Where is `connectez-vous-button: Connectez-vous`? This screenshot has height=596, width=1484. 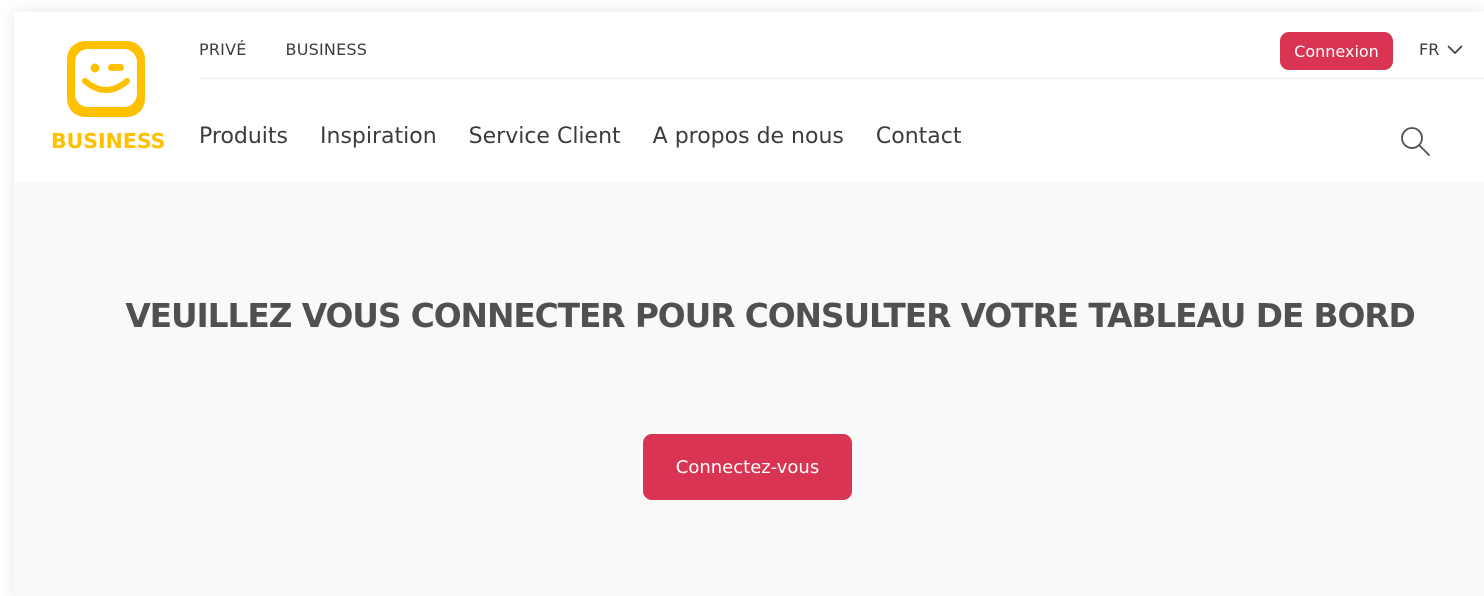
connectez-vous-button: Connectez-vous is located at coordinates (747, 467).